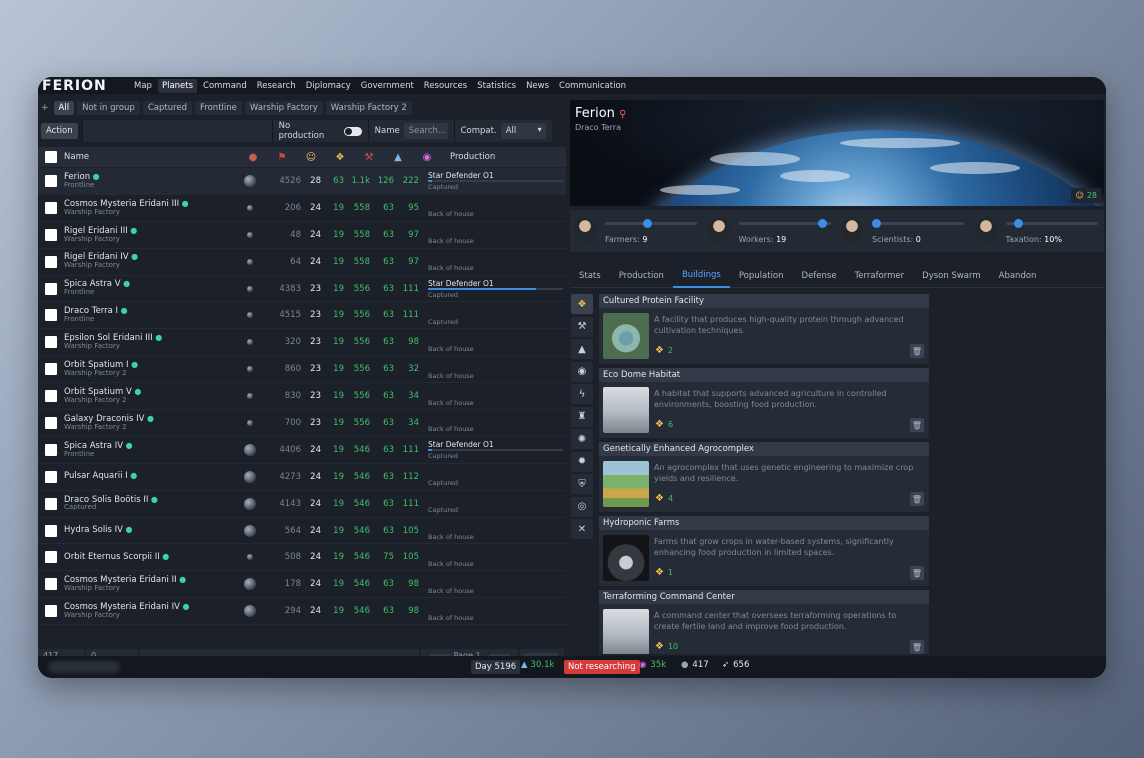 The width and height of the screenshot is (1144, 758). What do you see at coordinates (369, 157) in the screenshot?
I see `hammer-icon: ⚒` at bounding box center [369, 157].